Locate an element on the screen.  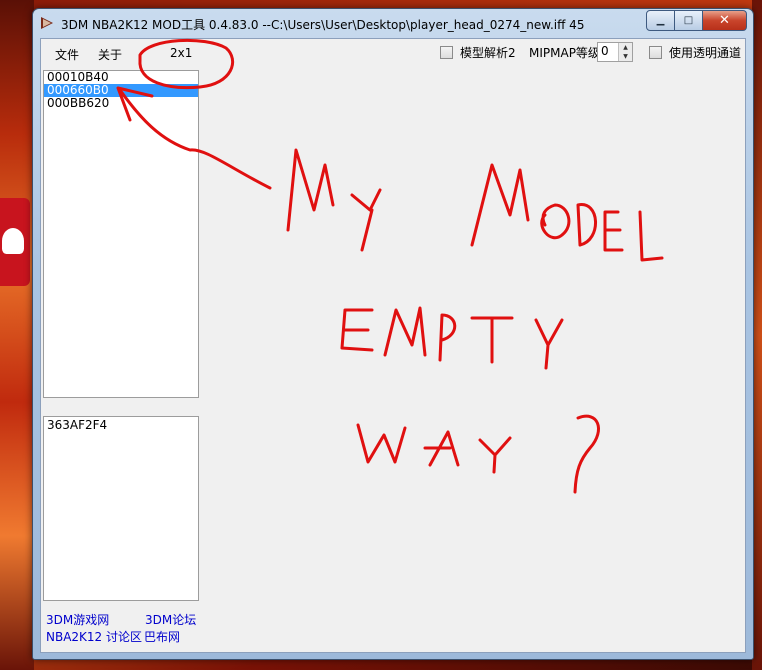
mipmap-label: MIPMAP等级 is located at coordinates (564, 53).